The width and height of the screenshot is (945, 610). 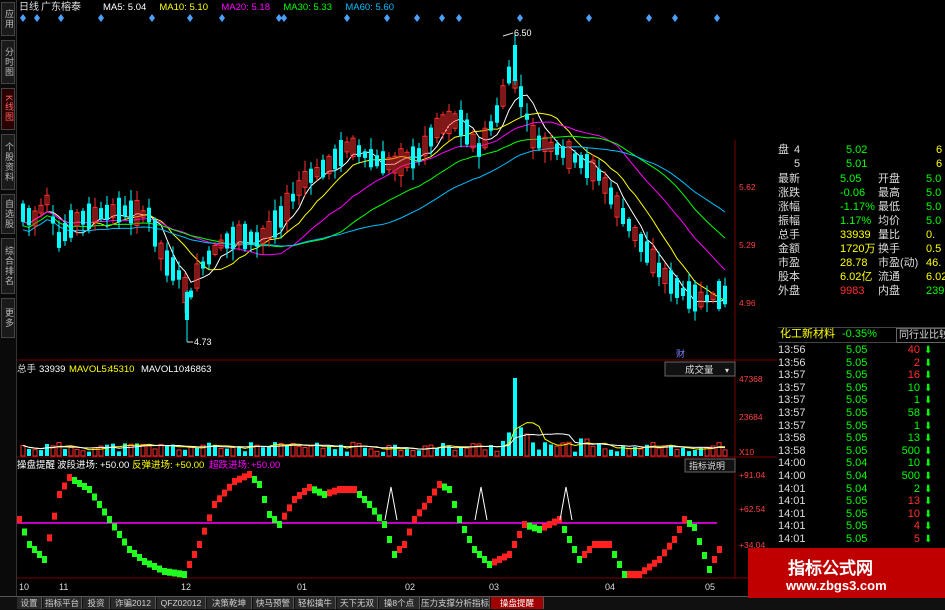 What do you see at coordinates (29, 603) in the screenshot?
I see `tab-0: 设置` at bounding box center [29, 603].